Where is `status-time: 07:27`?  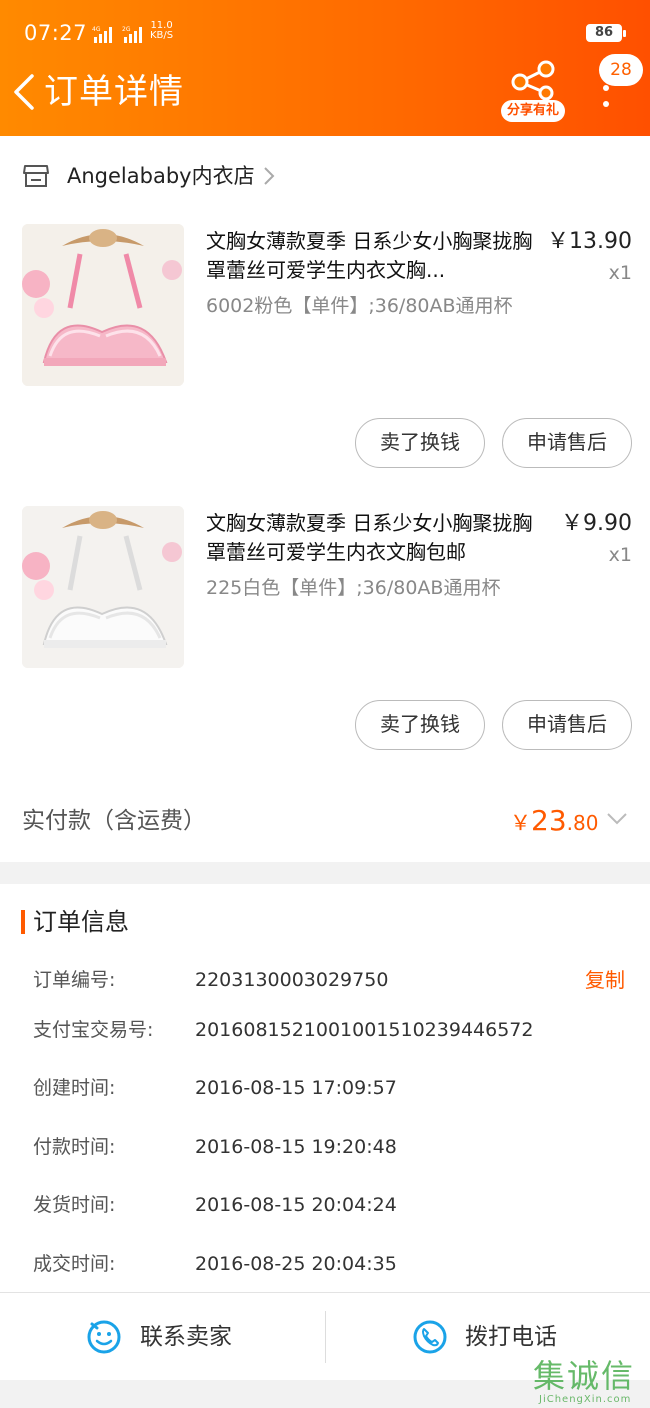 status-time: 07:27 is located at coordinates (56, 33).